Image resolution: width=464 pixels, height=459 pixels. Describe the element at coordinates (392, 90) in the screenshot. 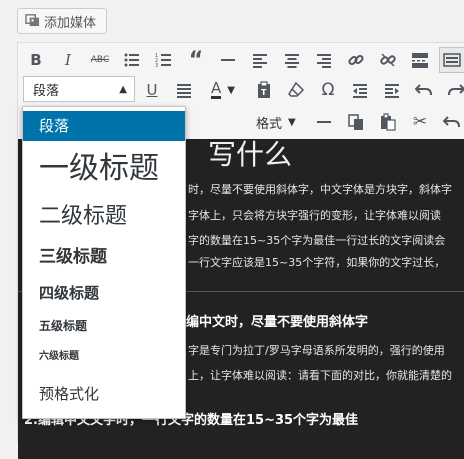

I see `indent-icon` at that location.